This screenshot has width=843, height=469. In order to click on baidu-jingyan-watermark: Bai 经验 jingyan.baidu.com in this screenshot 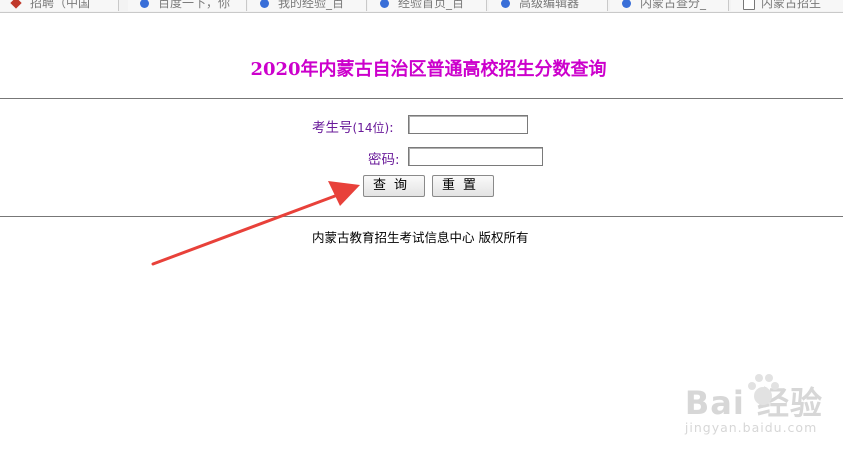, I will do `click(753, 404)`.